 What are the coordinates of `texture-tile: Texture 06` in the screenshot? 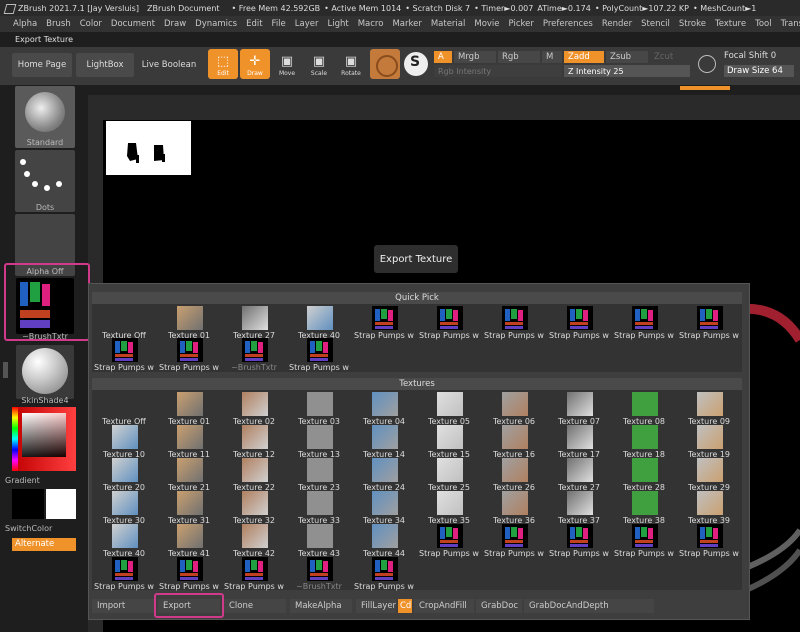 It's located at (514, 409).